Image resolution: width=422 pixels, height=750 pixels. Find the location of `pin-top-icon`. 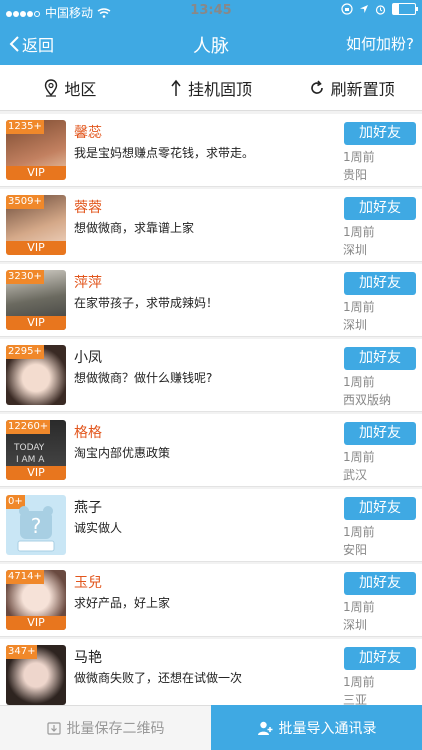

pin-top-icon is located at coordinates (176, 87).